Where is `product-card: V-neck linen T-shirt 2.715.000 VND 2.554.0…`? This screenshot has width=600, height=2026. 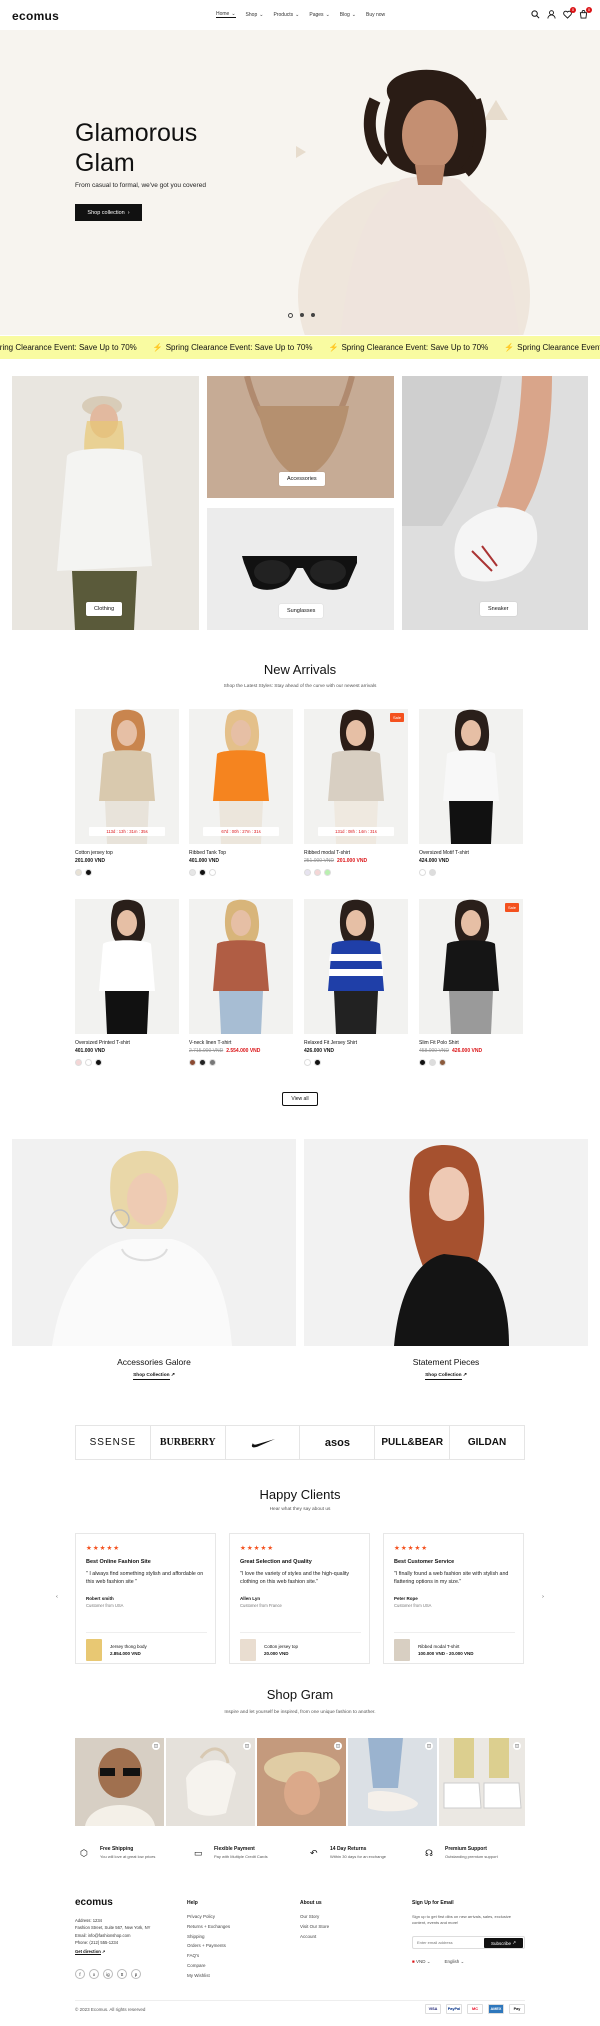
product-card: V-neck linen T-shirt 2.715.000 VND 2.554.0… is located at coordinates (241, 982).